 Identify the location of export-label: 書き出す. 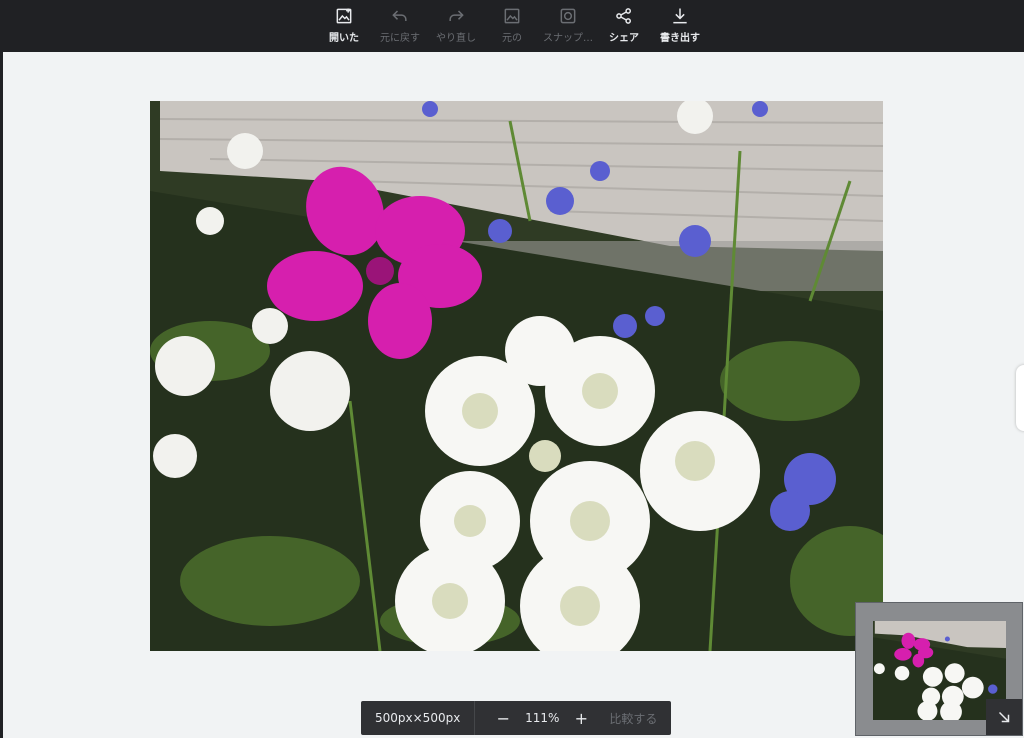
(680, 38).